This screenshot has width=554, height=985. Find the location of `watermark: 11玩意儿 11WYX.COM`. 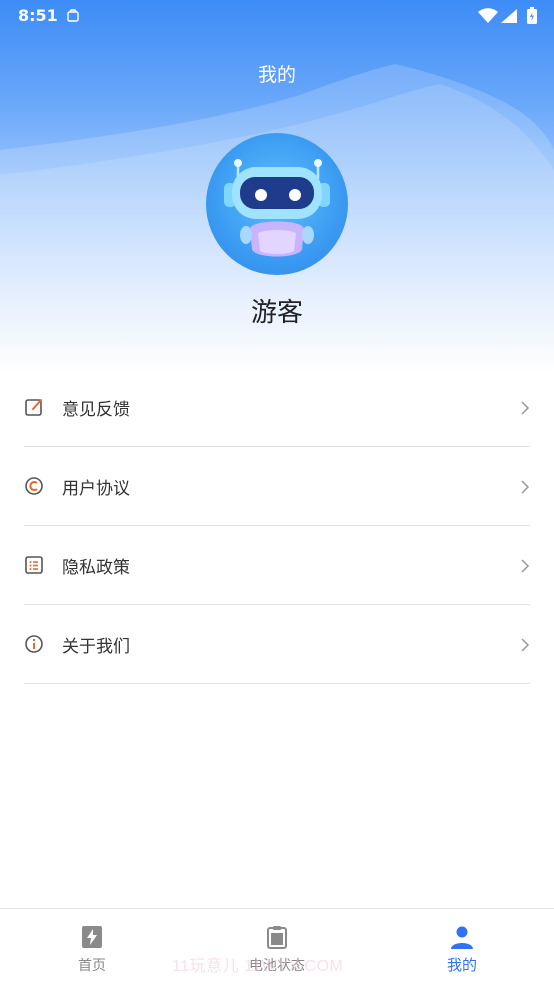

watermark: 11玩意儿 11WYX.COM is located at coordinates (258, 966).